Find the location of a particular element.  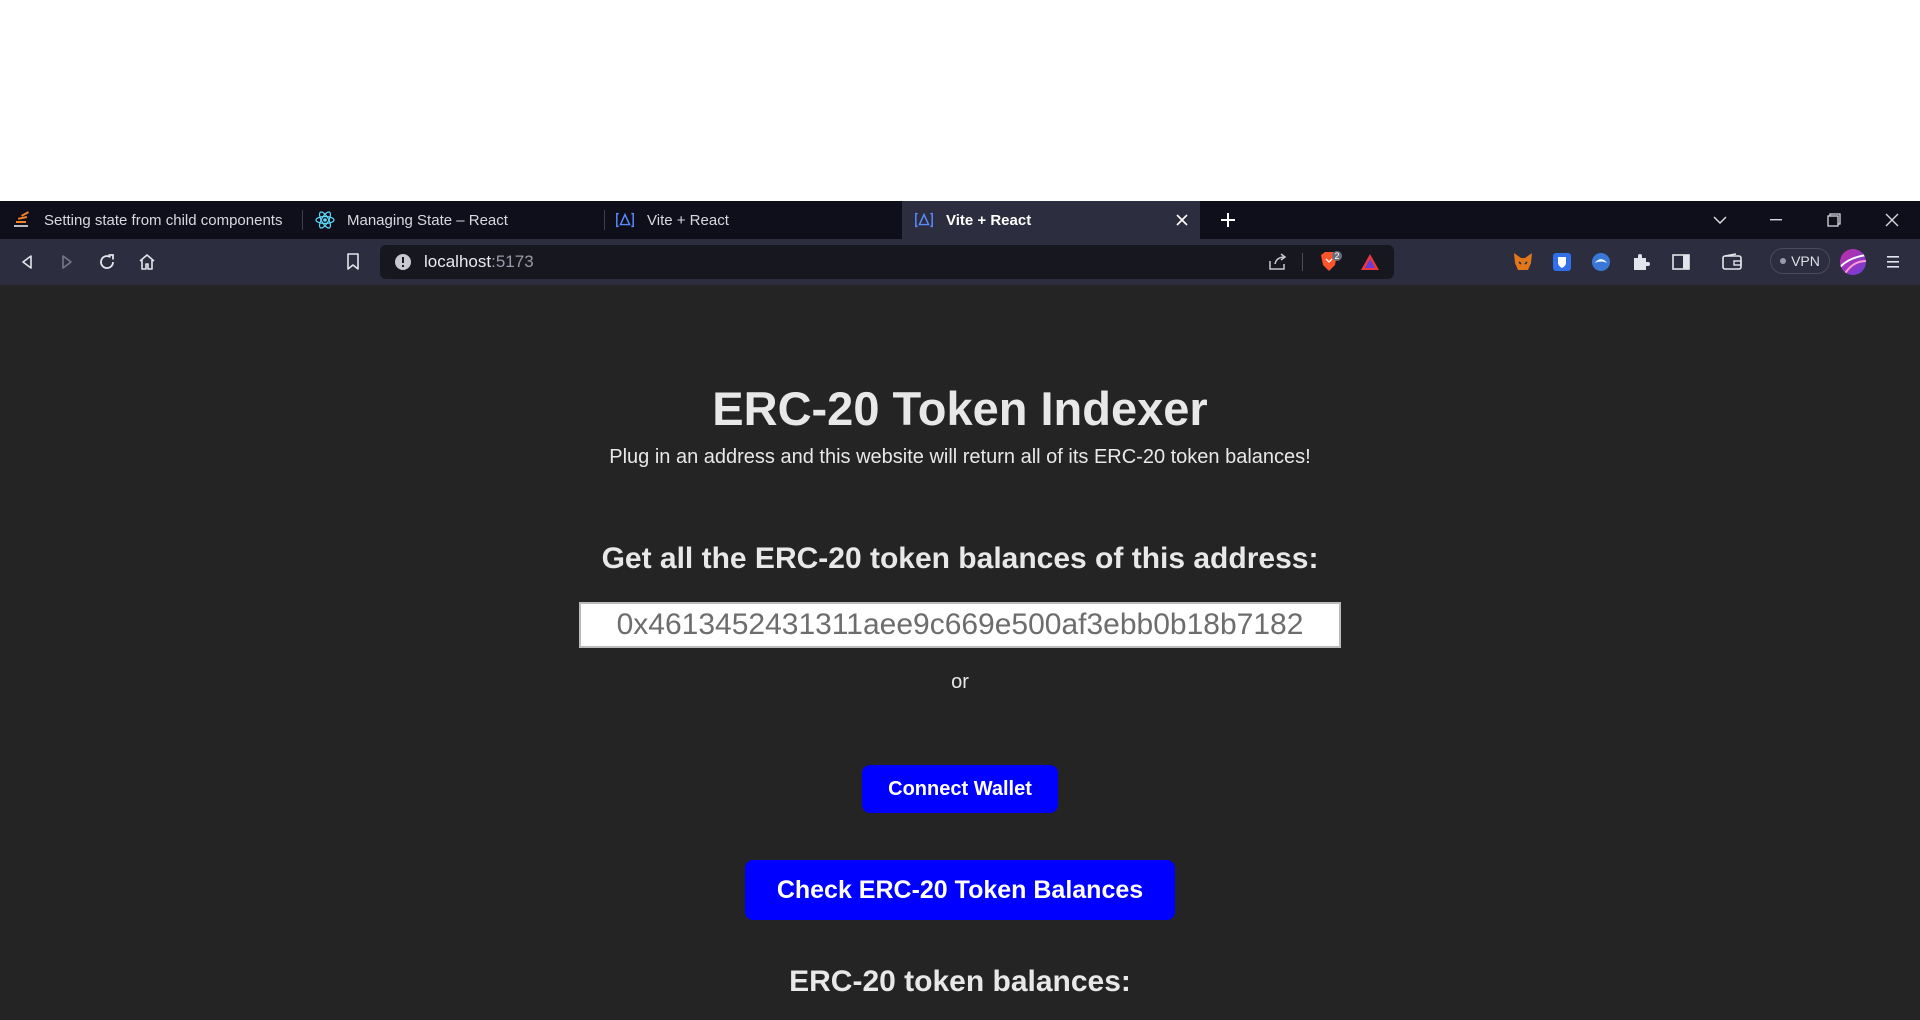

vpn-button: VPN is located at coordinates (1800, 261).